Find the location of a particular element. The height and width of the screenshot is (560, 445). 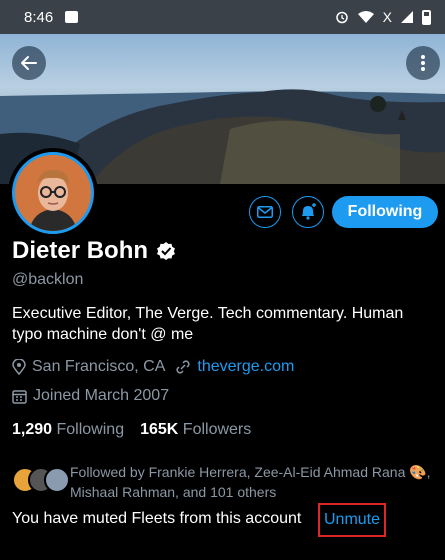

envelope-icon is located at coordinates (265, 212).